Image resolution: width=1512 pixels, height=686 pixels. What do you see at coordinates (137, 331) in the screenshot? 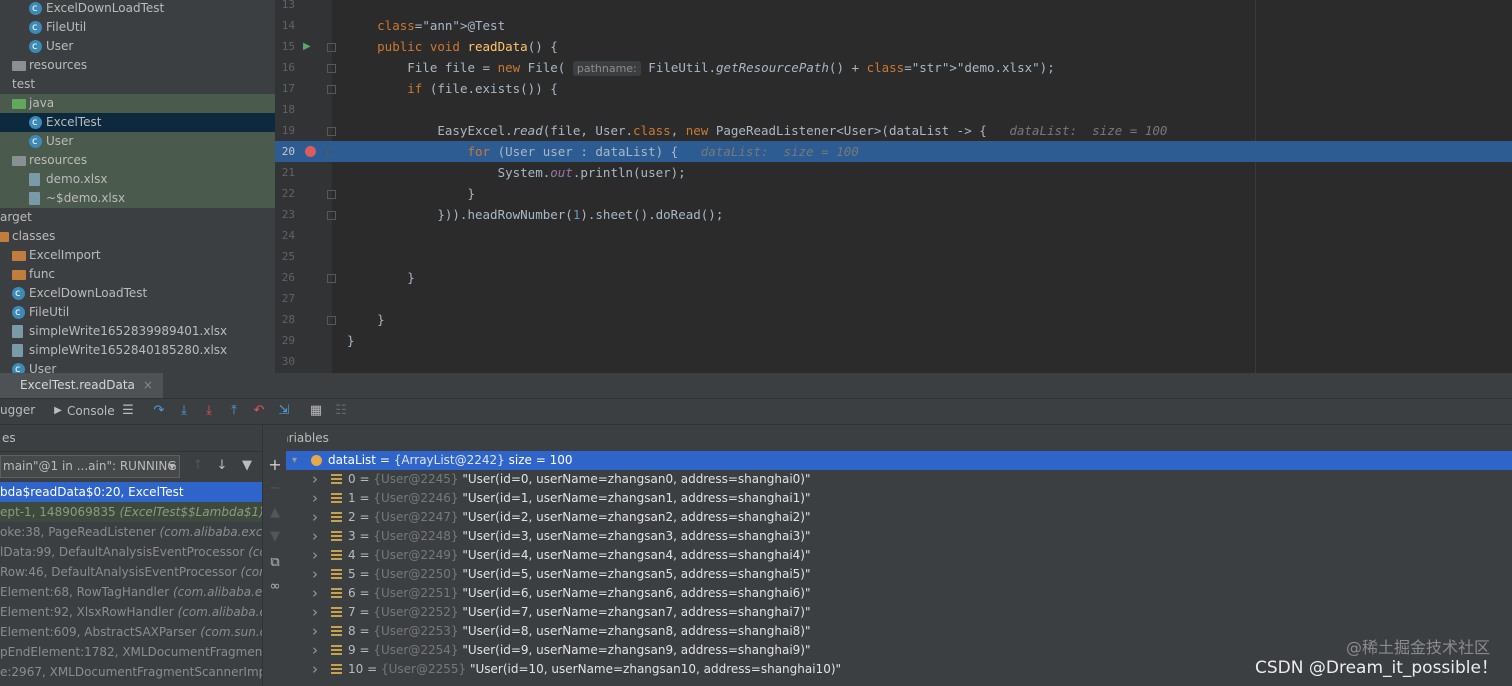
I see `tree-item: simpleWrite1652839989401.xlsx` at bounding box center [137, 331].